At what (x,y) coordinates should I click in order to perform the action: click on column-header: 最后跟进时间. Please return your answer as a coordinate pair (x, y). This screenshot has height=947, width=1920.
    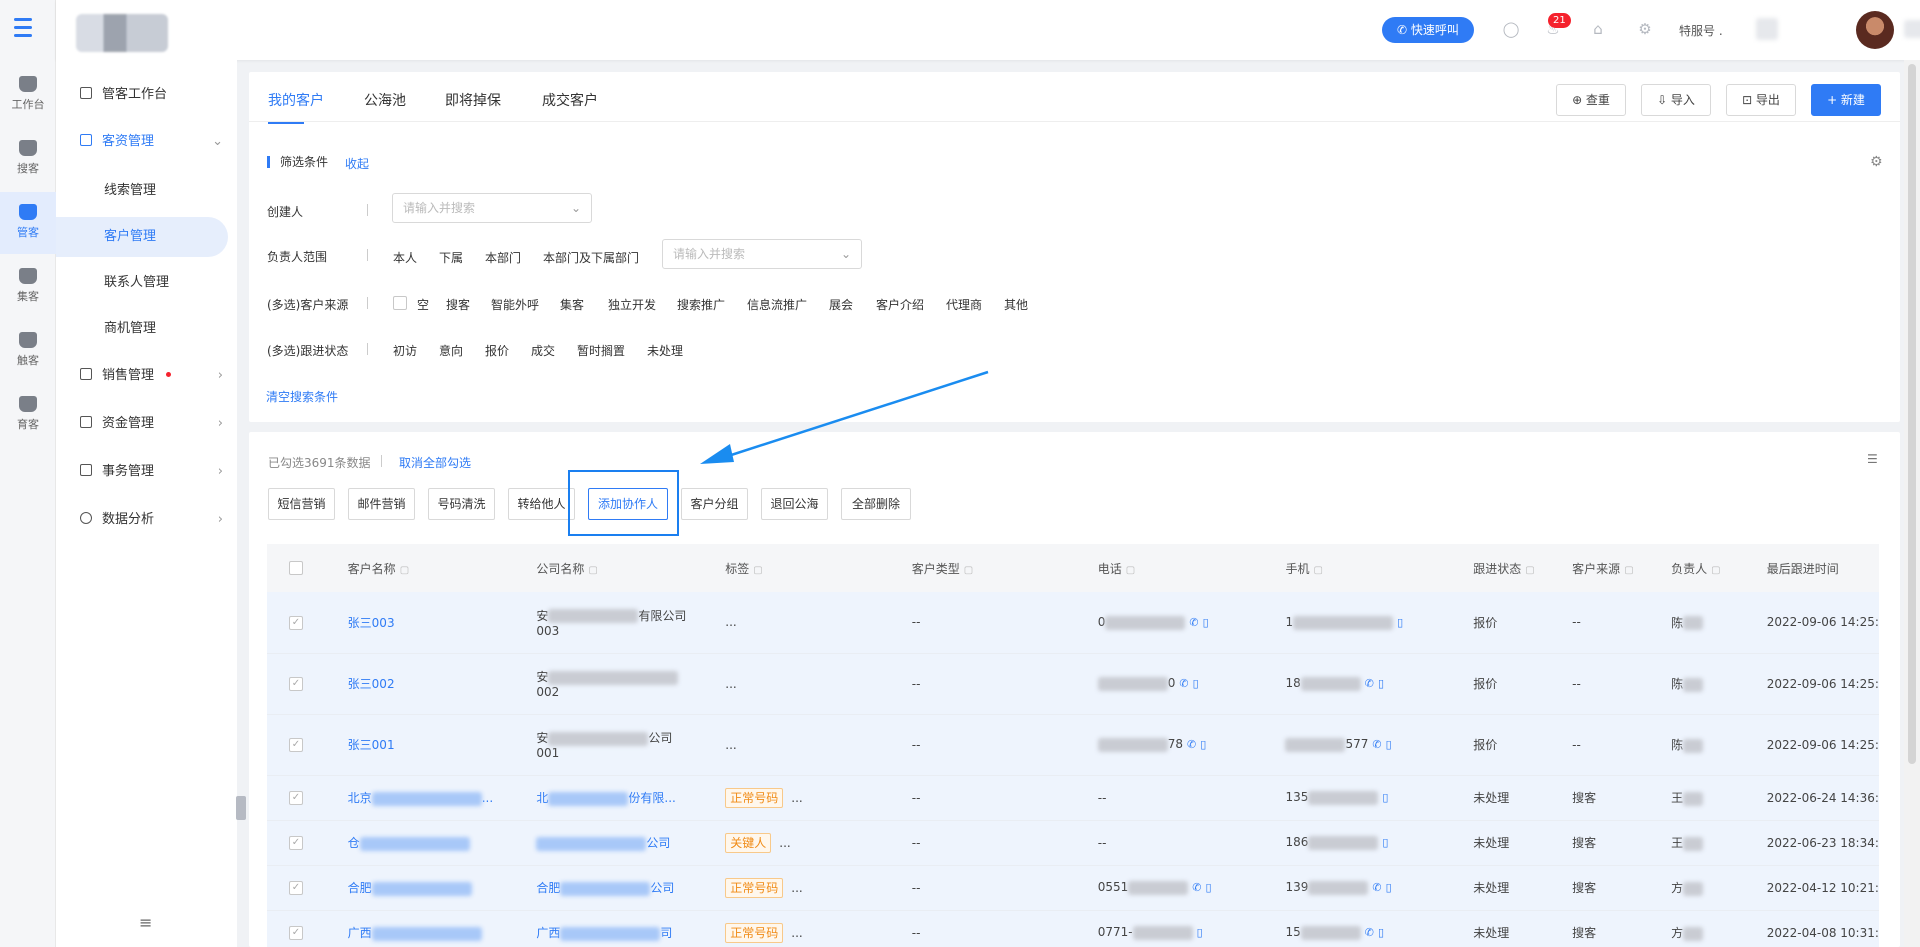
    Looking at the image, I should click on (1803, 569).